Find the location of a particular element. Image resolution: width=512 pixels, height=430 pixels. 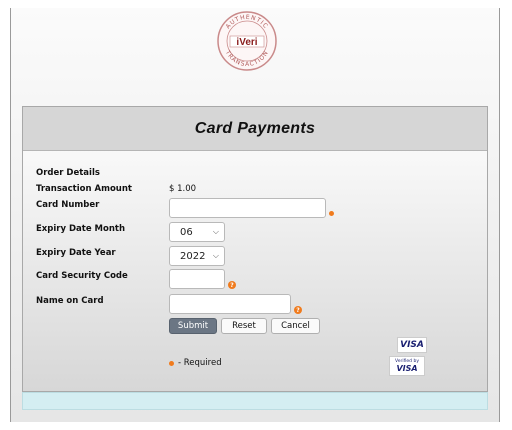

transaction-amount-label: Transaction Amount is located at coordinates (84, 189).